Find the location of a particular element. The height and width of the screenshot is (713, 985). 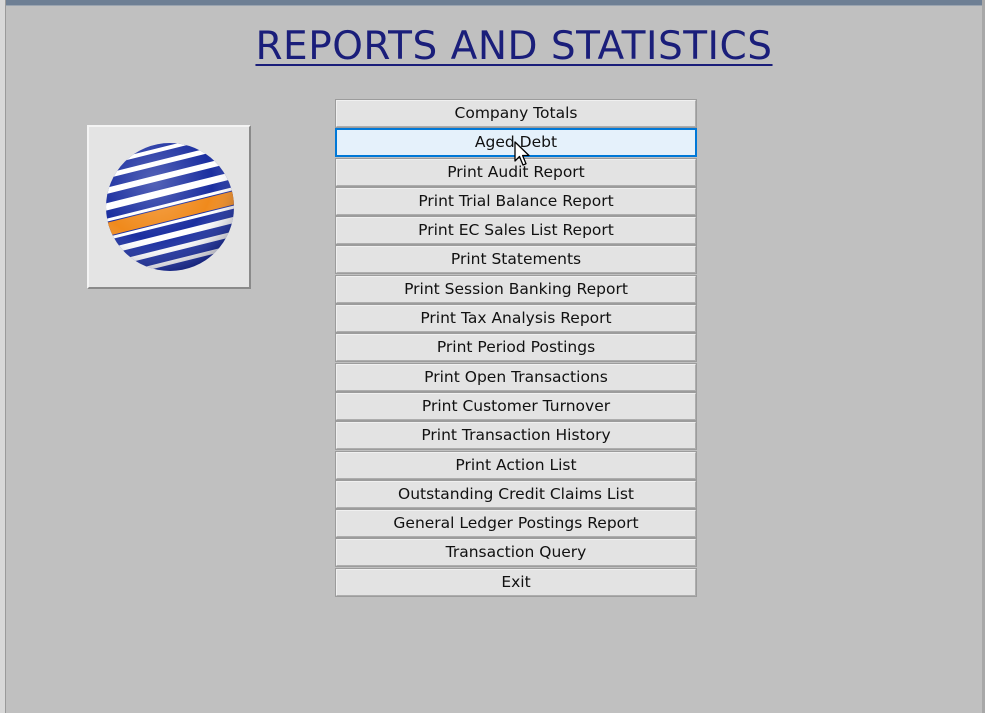

page-title: REPORTS AND STATISTICS is located at coordinates (514, 46).